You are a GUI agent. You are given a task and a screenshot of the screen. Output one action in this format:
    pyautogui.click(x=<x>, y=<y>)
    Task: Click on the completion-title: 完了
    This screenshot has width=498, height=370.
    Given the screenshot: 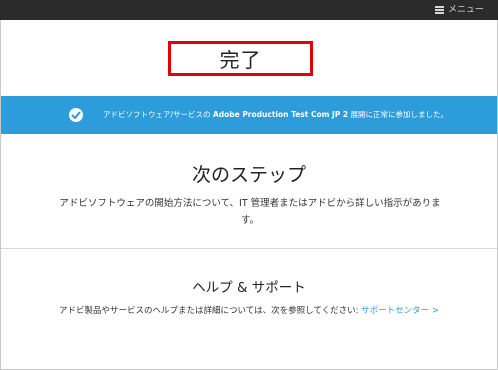 What is the action you would take?
    pyautogui.click(x=240, y=60)
    